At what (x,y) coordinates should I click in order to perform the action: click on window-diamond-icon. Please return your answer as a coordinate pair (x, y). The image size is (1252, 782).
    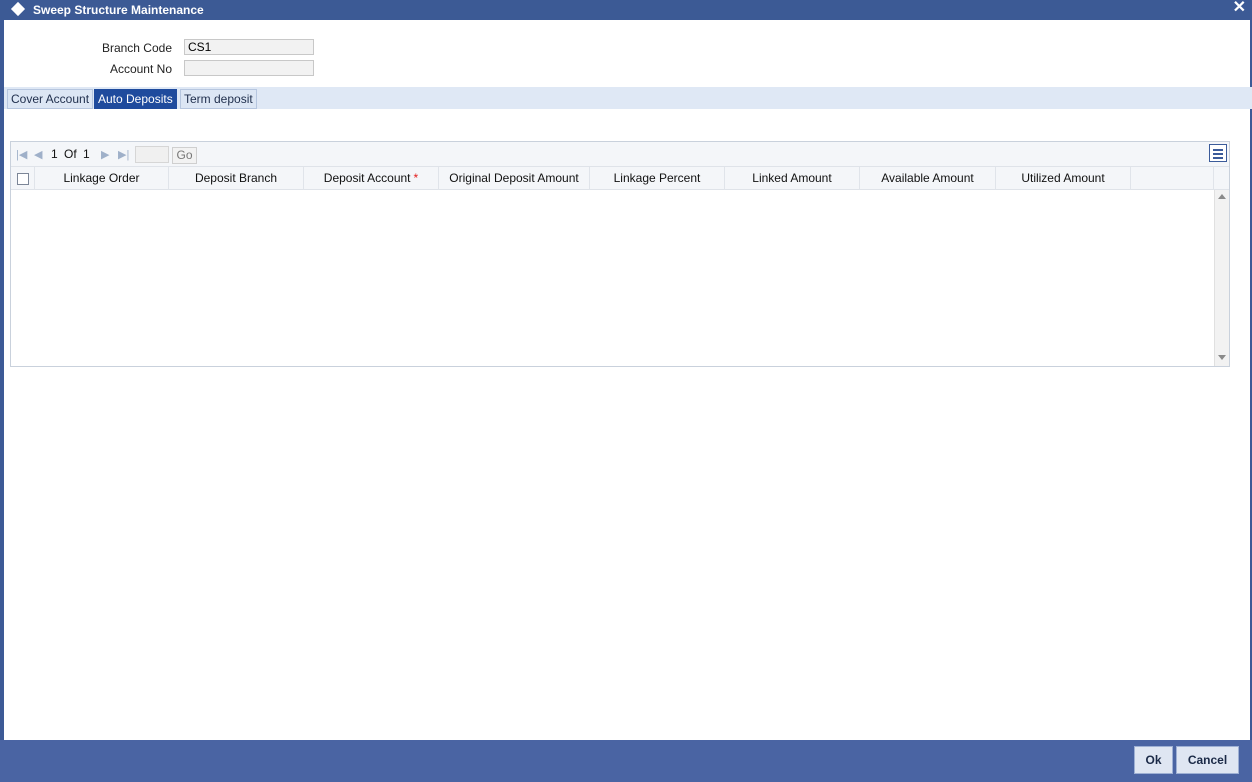
    Looking at the image, I should click on (18, 9).